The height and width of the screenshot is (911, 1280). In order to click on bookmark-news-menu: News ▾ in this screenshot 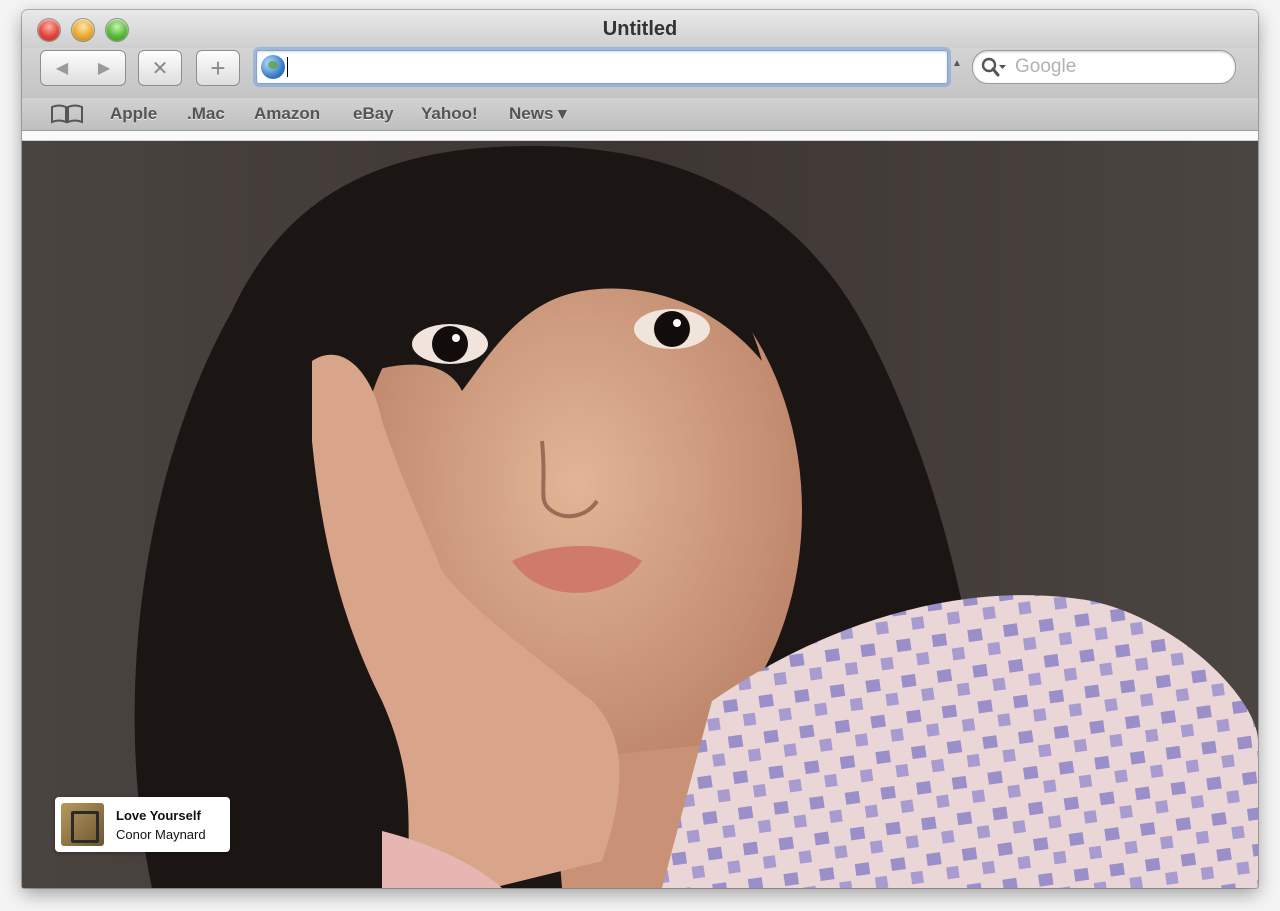, I will do `click(538, 114)`.